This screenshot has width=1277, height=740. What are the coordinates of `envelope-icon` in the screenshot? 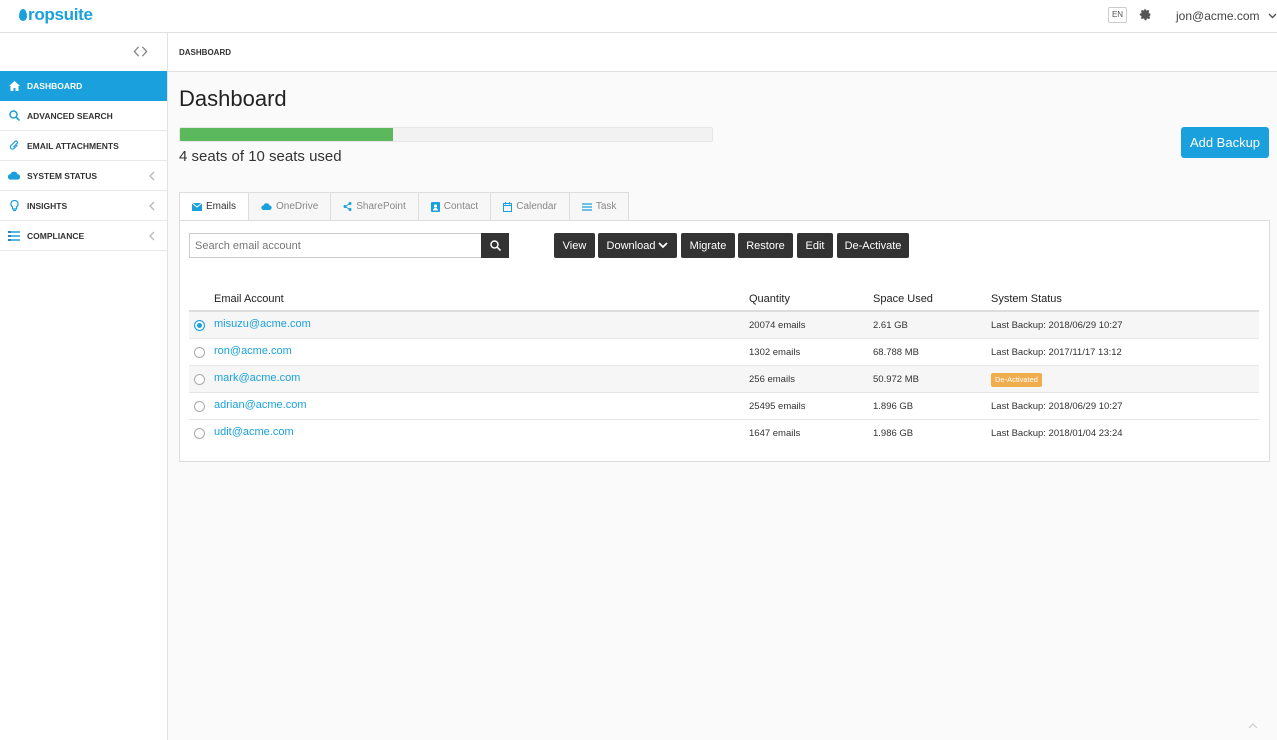 It's located at (197, 206).